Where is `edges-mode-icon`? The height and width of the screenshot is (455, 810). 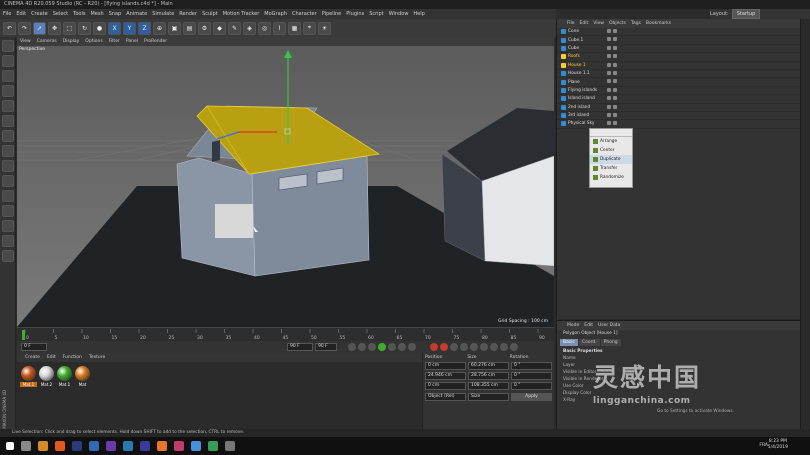
edges-mode-icon is located at coordinates (8, 121).